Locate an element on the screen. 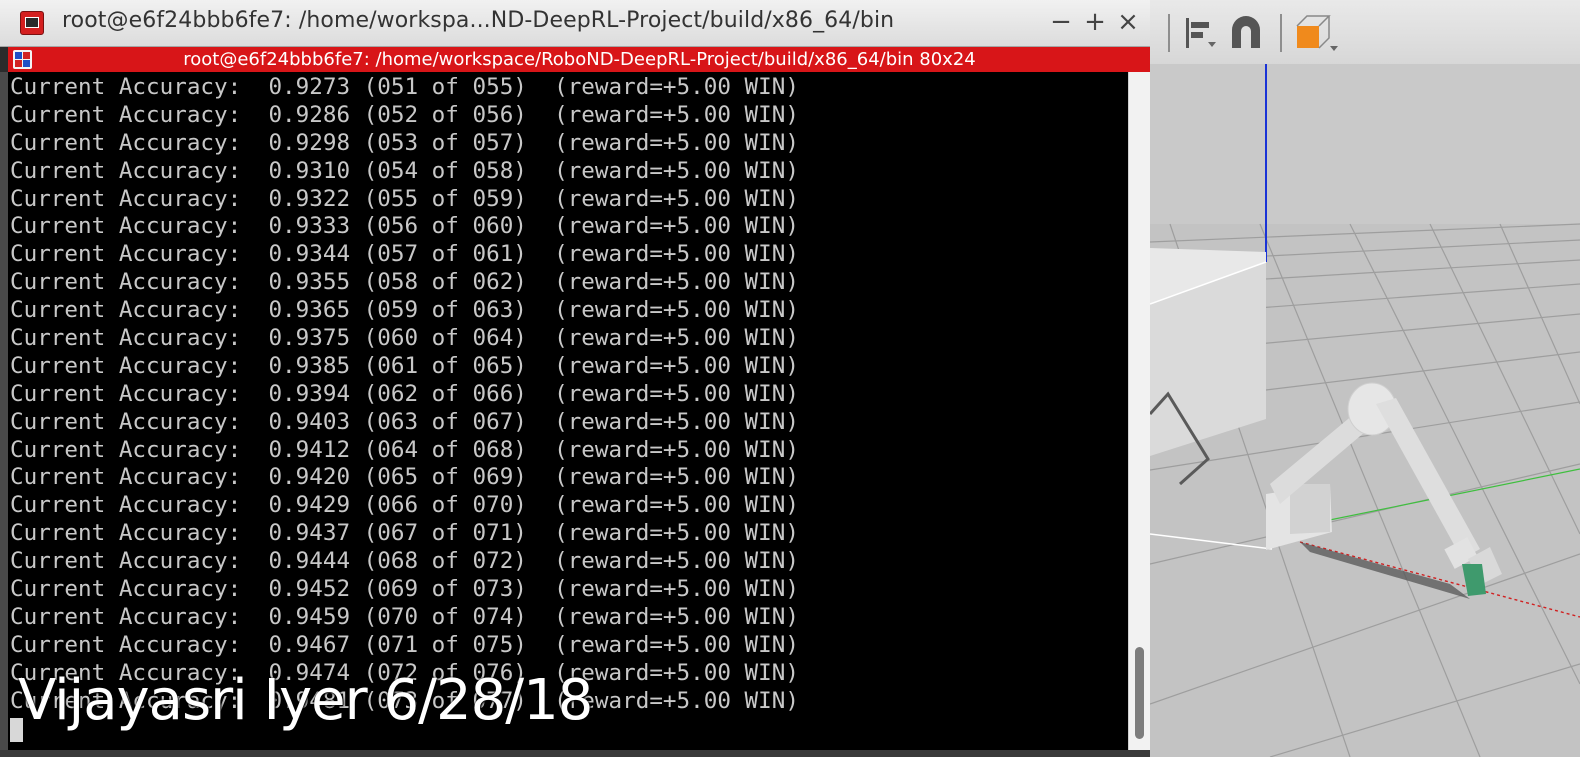 This screenshot has width=1580, height=757. scene-horizon is located at coordinates (1365, 144).